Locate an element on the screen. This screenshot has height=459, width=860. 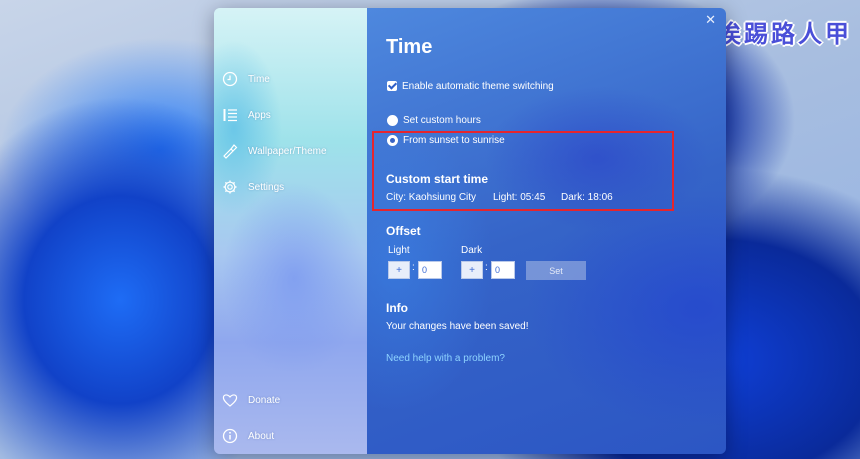
sidebar-item-label: Donate is located at coordinates (264, 400).